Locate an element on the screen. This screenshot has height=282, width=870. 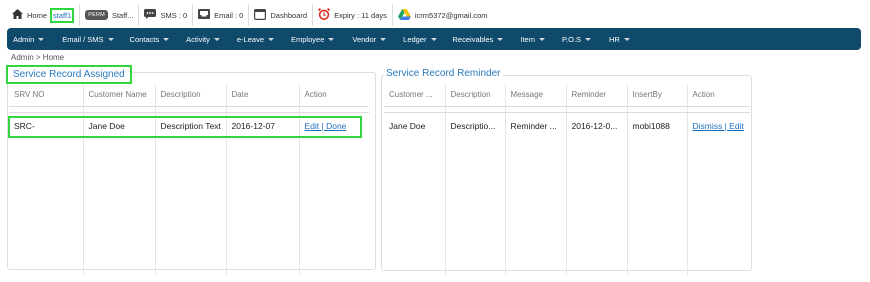
nav-email-sms: Email / SMS is located at coordinates (88, 39).